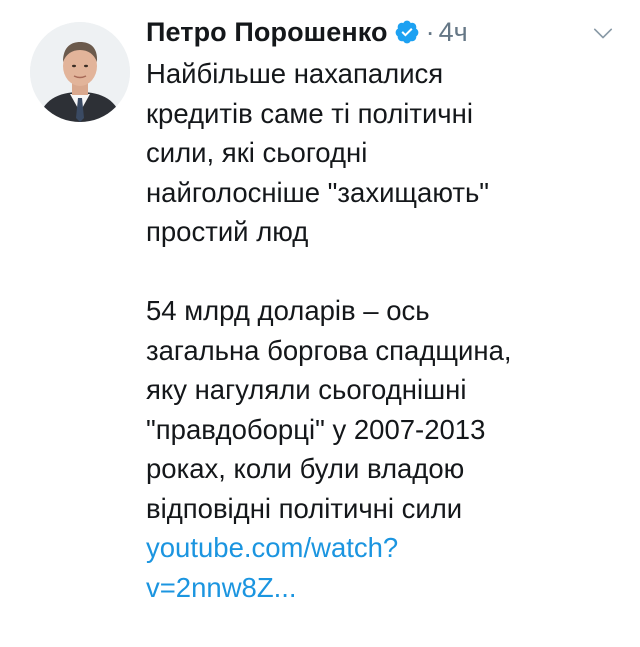 This screenshot has height=647, width=640. Describe the element at coordinates (329, 350) in the screenshot. I see `text-line: загальна боргова спадщина,` at that location.